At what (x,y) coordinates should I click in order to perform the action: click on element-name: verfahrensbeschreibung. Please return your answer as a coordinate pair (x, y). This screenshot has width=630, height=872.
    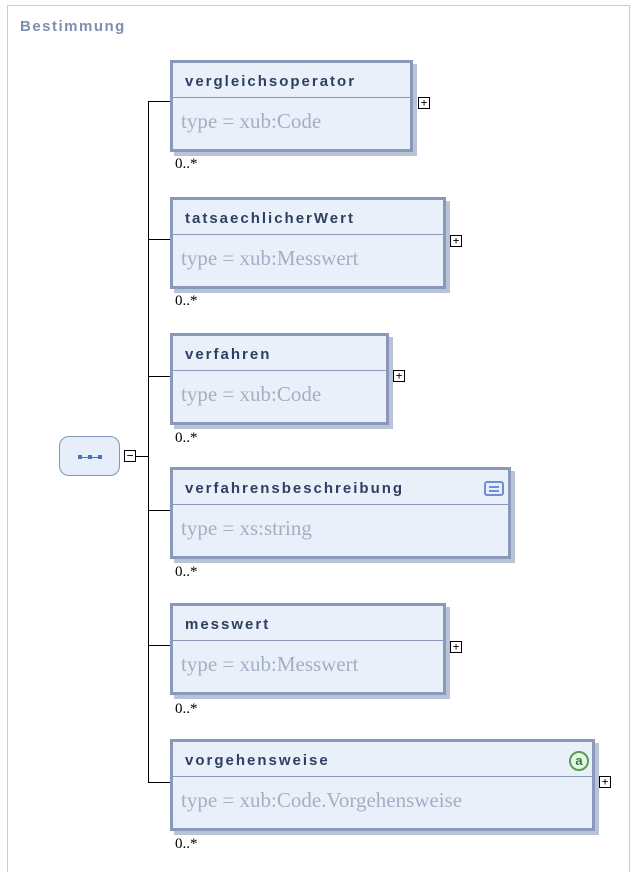
    Looking at the image, I should click on (295, 488).